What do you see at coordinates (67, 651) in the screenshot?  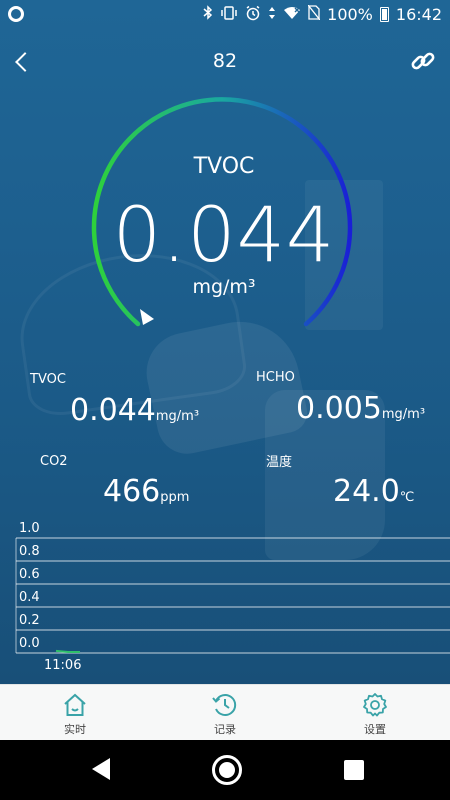 I see `chart-series-line` at bounding box center [67, 651].